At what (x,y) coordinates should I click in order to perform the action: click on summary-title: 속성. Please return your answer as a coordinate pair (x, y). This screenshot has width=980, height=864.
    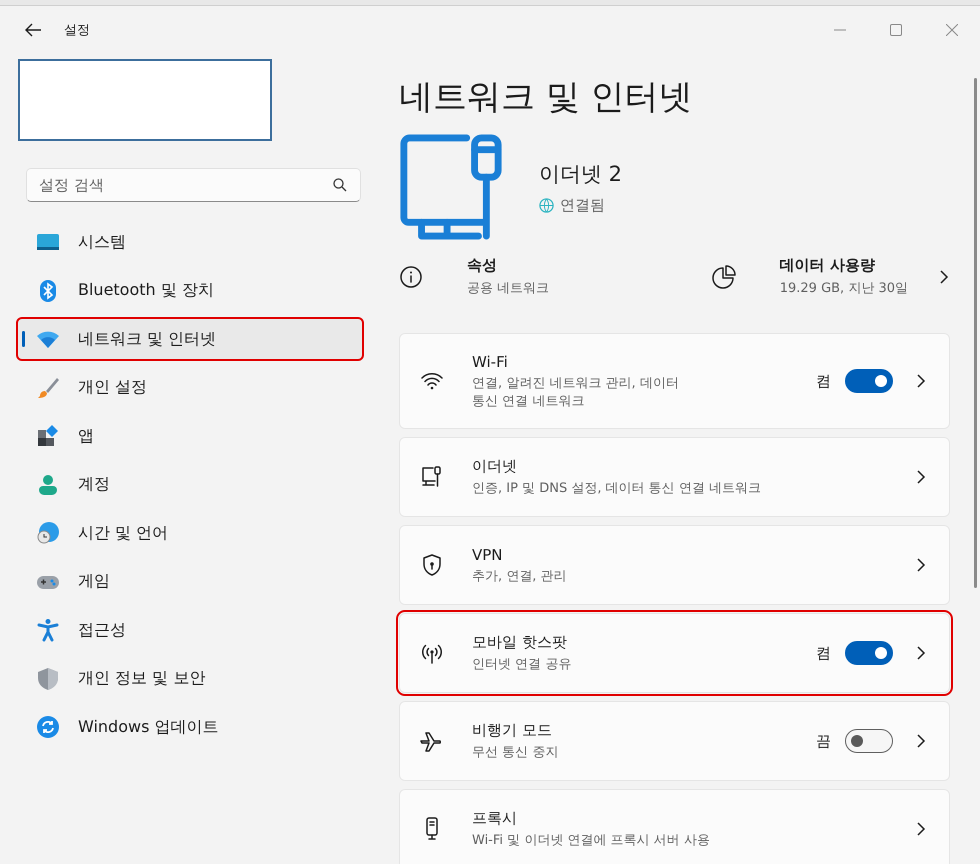
    Looking at the image, I should click on (482, 265).